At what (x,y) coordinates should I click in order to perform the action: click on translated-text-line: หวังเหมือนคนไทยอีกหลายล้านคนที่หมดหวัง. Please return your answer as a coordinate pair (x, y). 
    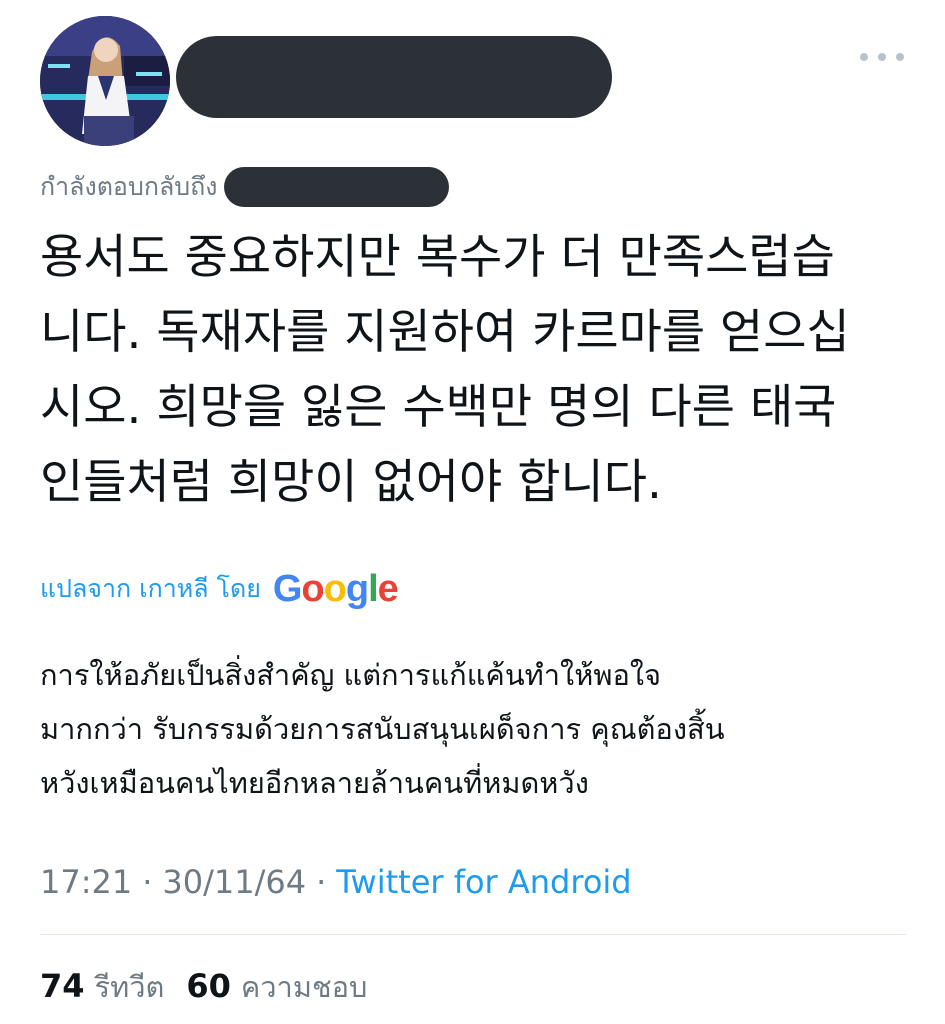
    Looking at the image, I should click on (314, 783).